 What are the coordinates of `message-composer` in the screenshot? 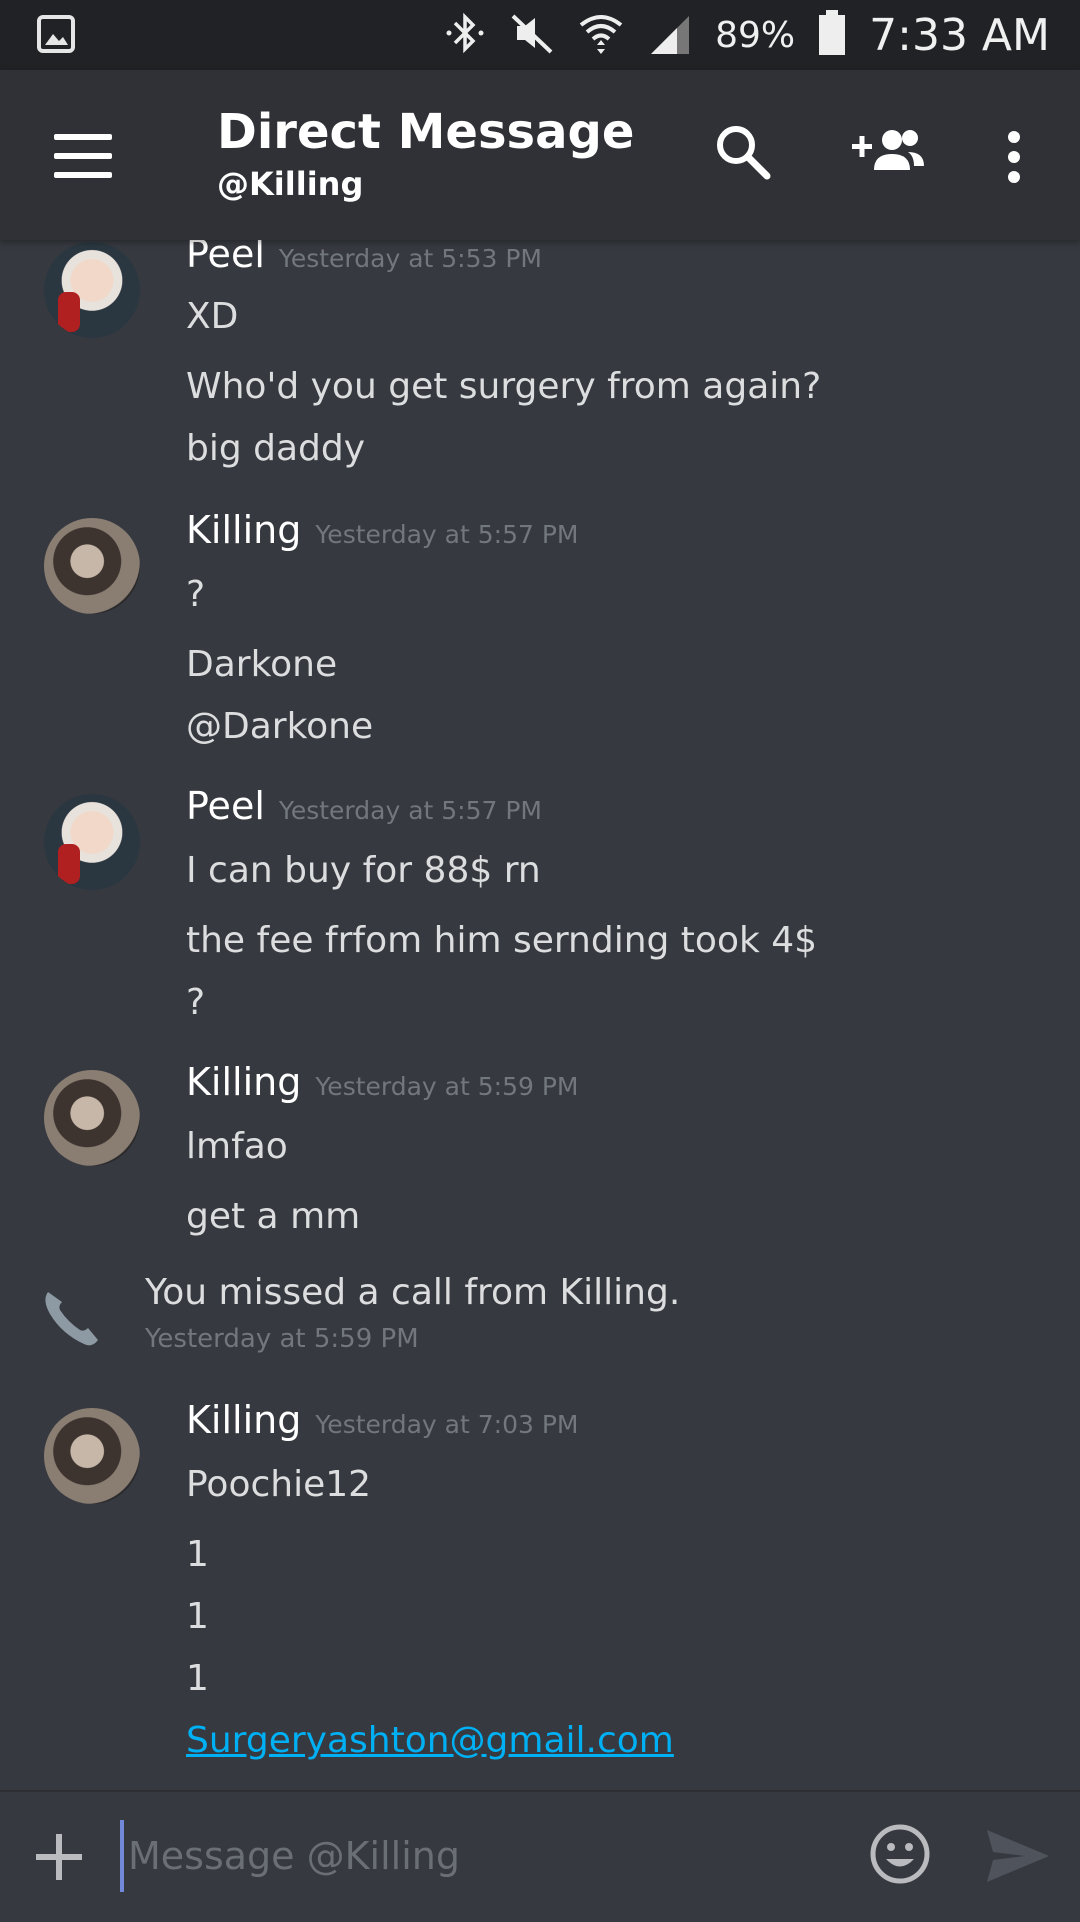 It's located at (540, 1856).